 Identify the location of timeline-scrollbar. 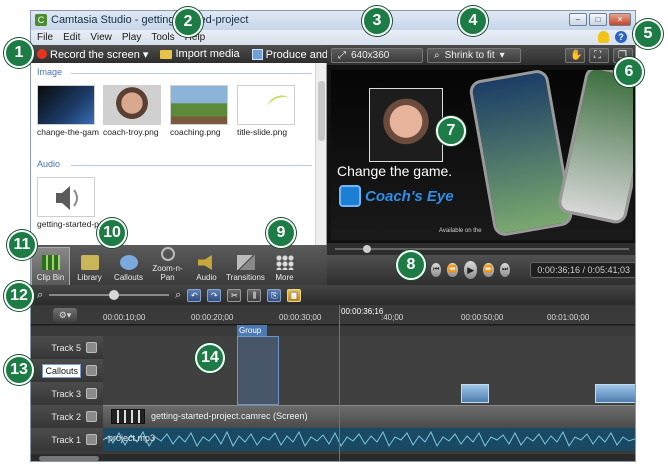
(333, 457).